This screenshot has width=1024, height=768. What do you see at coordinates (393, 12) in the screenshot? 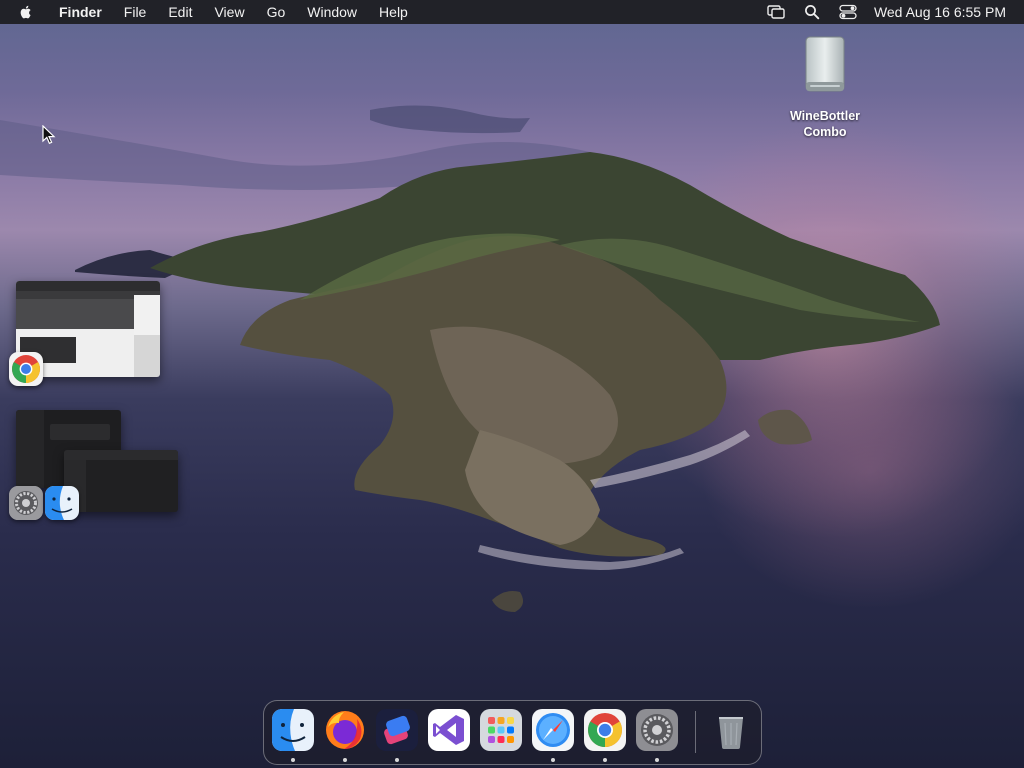
I see `menu-help: Help` at bounding box center [393, 12].